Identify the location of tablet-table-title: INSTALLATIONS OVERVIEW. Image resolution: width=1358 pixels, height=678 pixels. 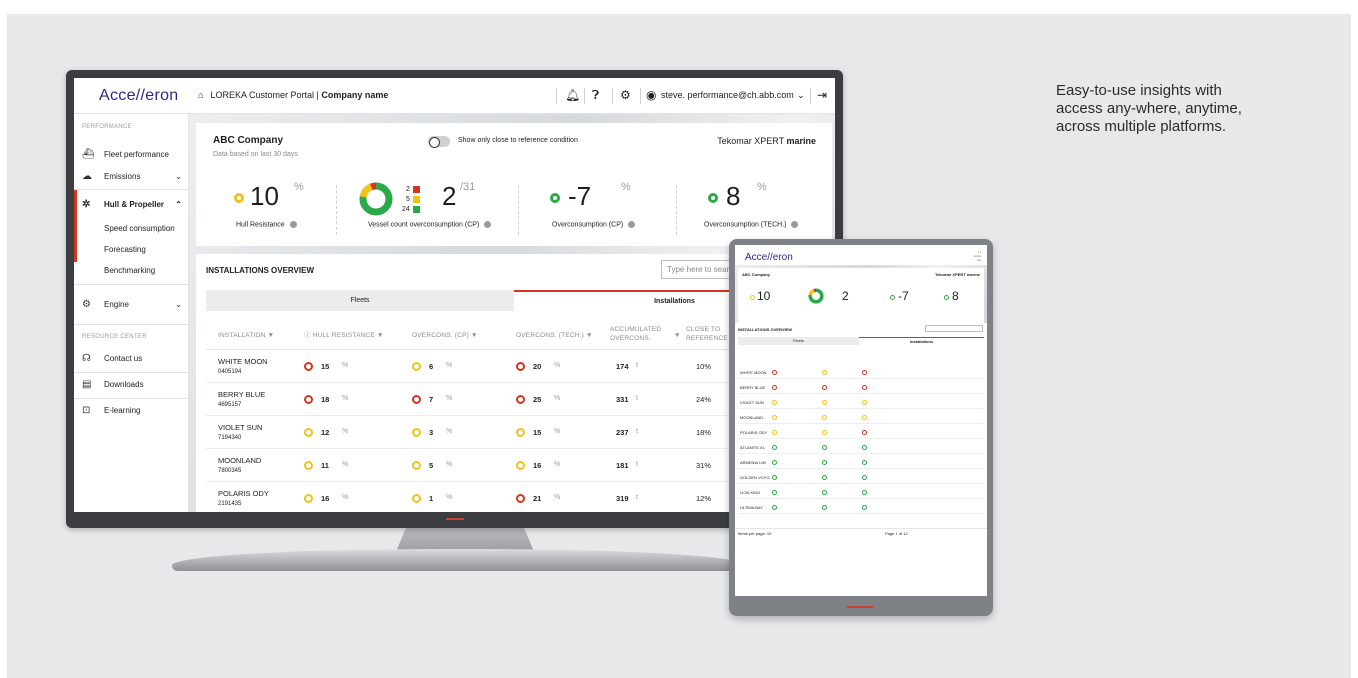
(765, 329).